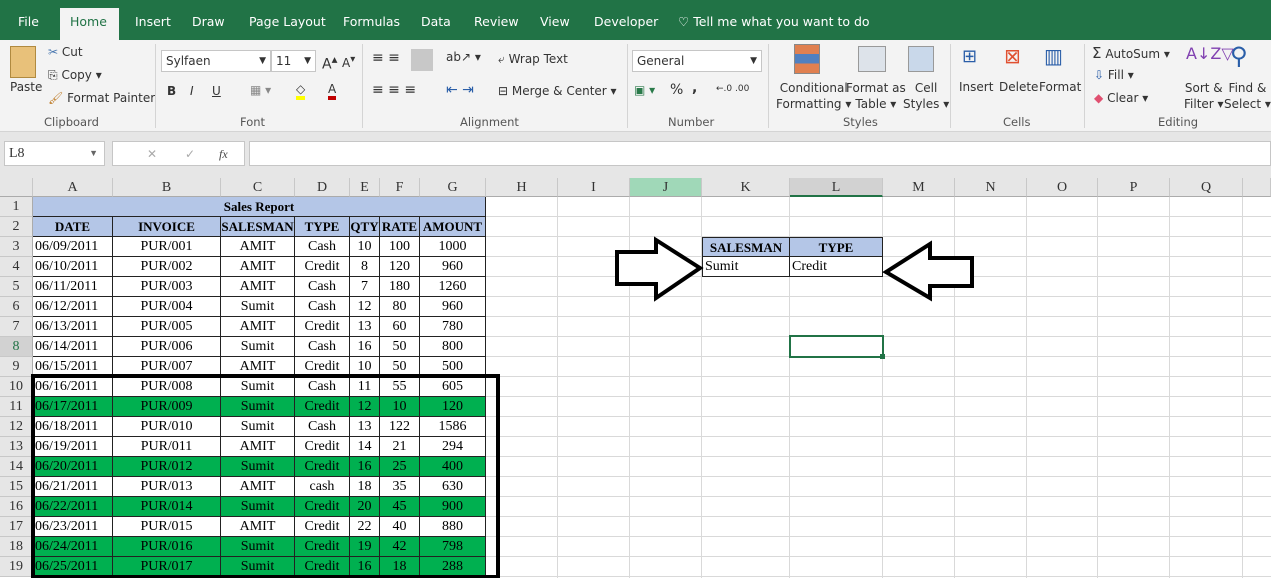 Image resolution: width=1271 pixels, height=578 pixels. Describe the element at coordinates (16, 427) in the screenshot. I see `row-header-12: 12` at that location.